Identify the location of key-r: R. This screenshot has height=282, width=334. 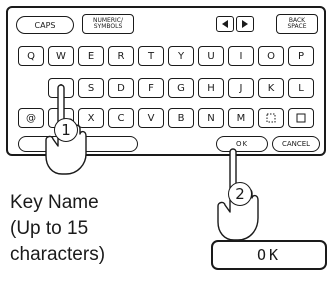
(121, 56).